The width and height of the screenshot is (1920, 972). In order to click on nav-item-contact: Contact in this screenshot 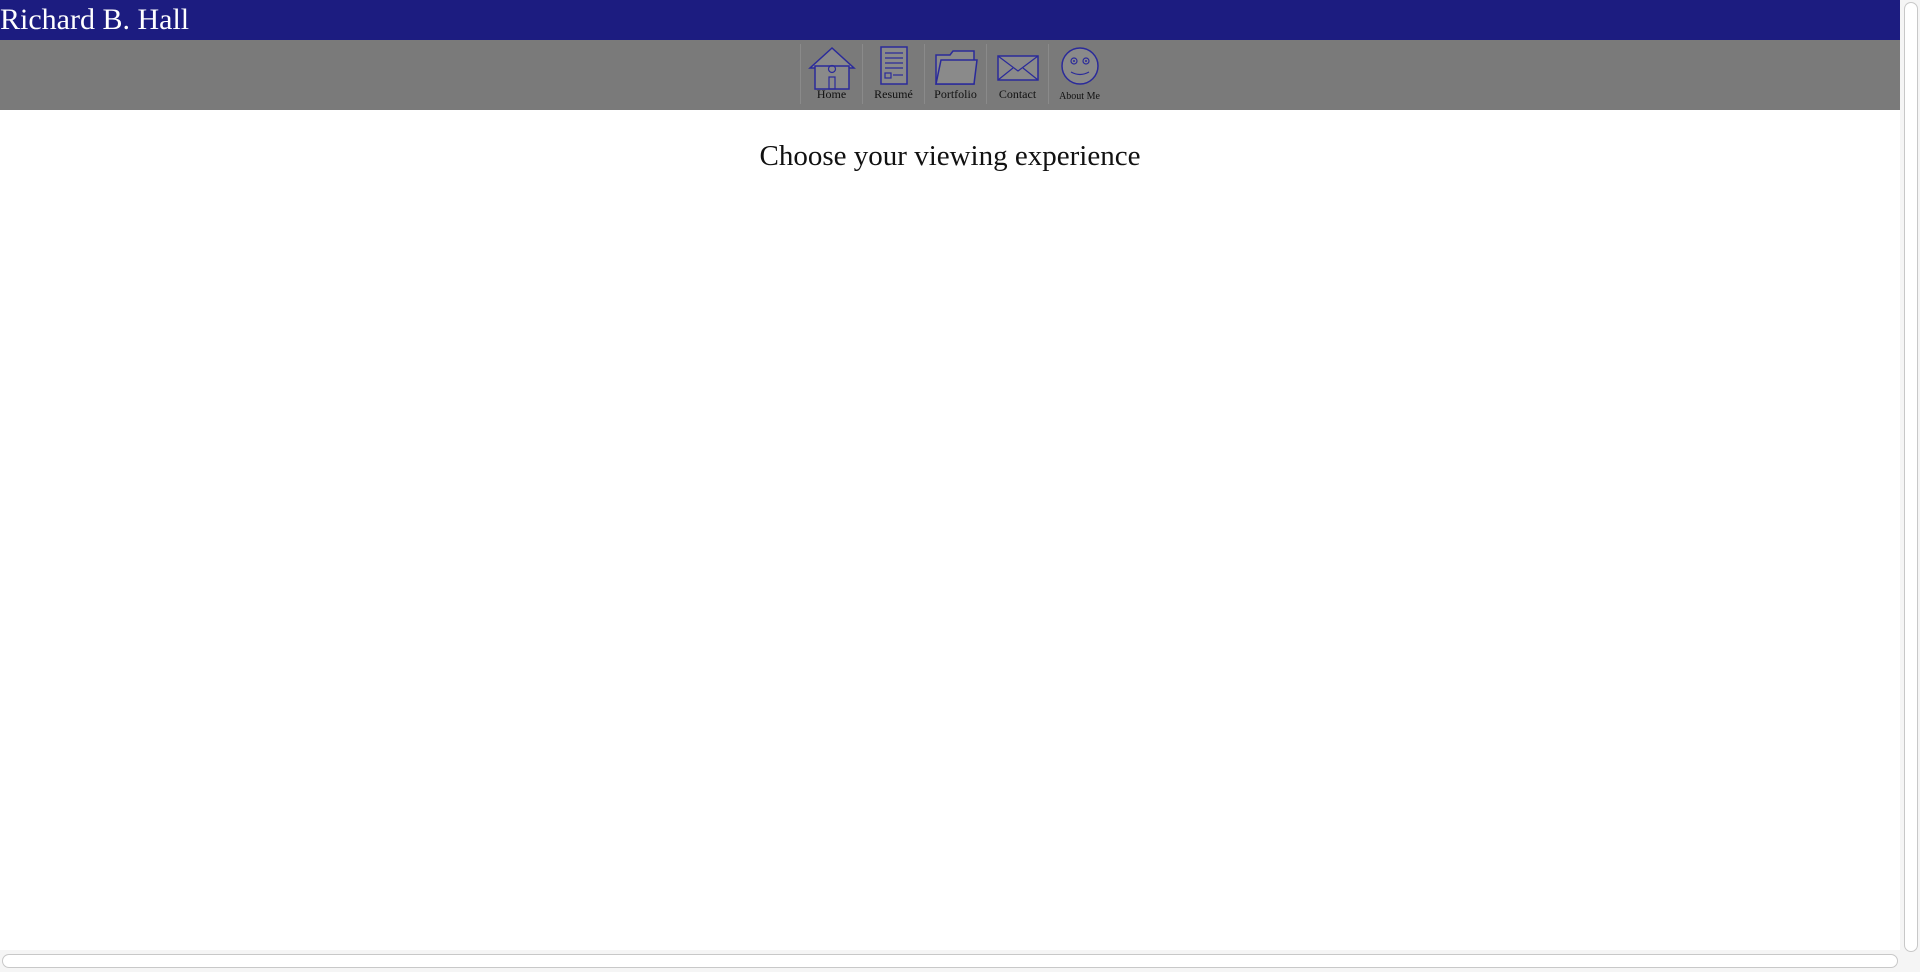, I will do `click(1017, 74)`.